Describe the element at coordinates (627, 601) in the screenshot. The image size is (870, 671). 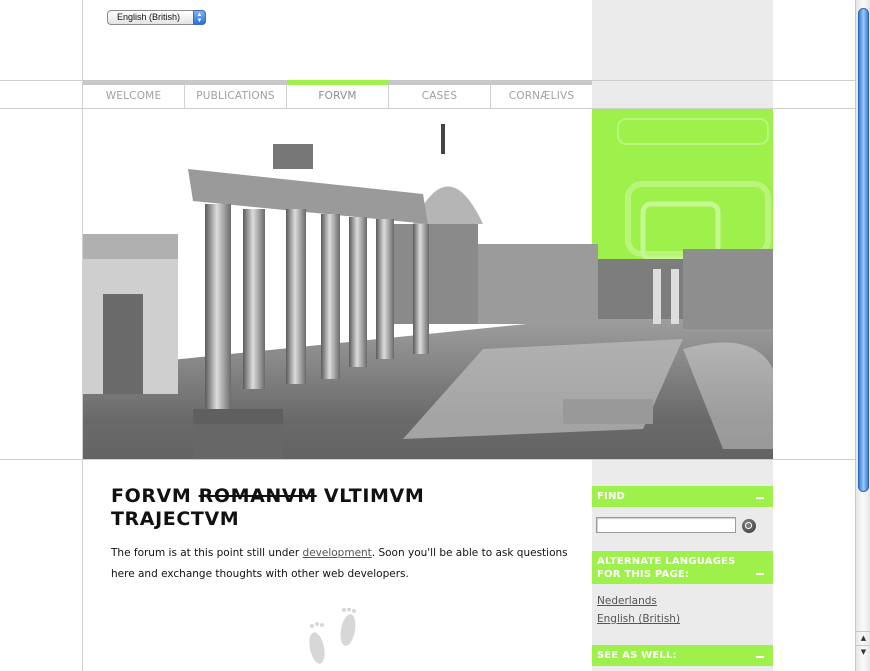
I see `language-link-nederlands: Nederlands` at that location.